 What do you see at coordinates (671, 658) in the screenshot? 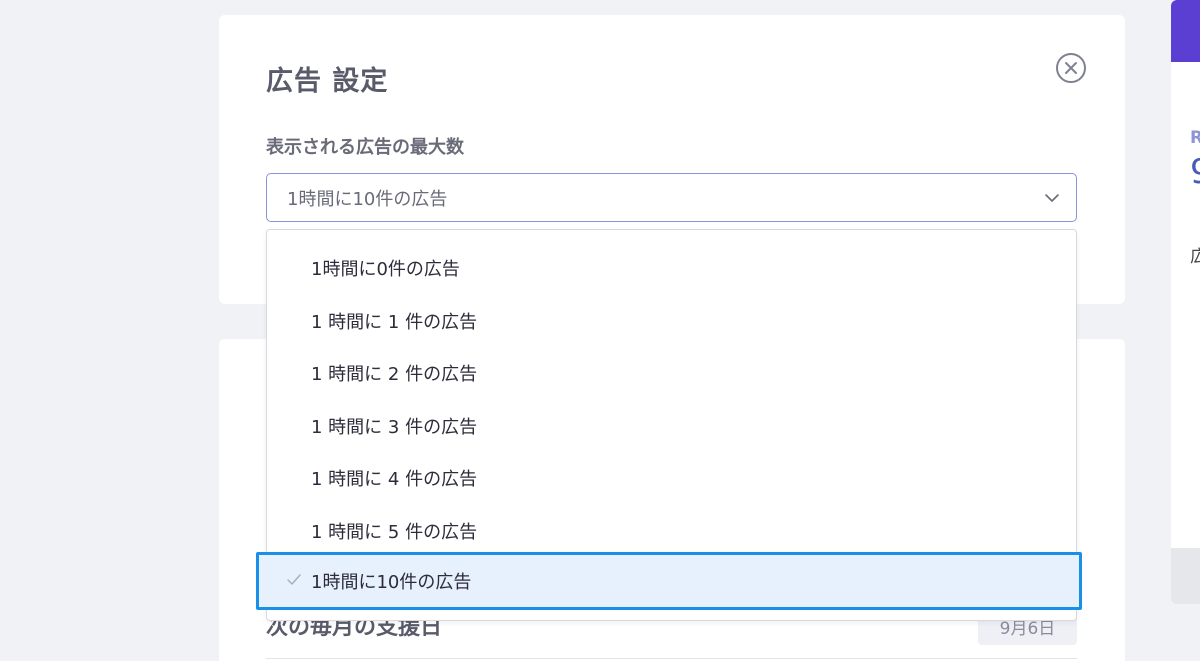
I see `divider` at bounding box center [671, 658].